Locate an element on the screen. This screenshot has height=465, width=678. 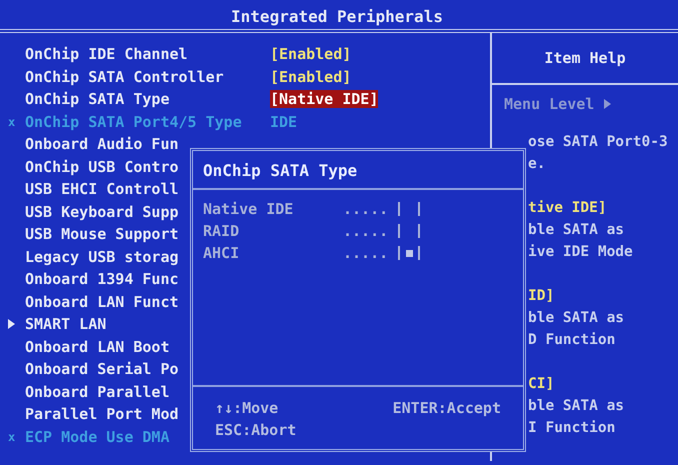
option-label: RAID is located at coordinates (273, 231).